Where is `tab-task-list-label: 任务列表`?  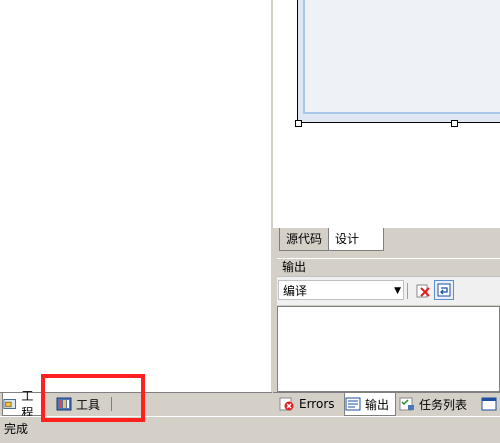 tab-task-list-label: 任务列表 is located at coordinates (443, 404).